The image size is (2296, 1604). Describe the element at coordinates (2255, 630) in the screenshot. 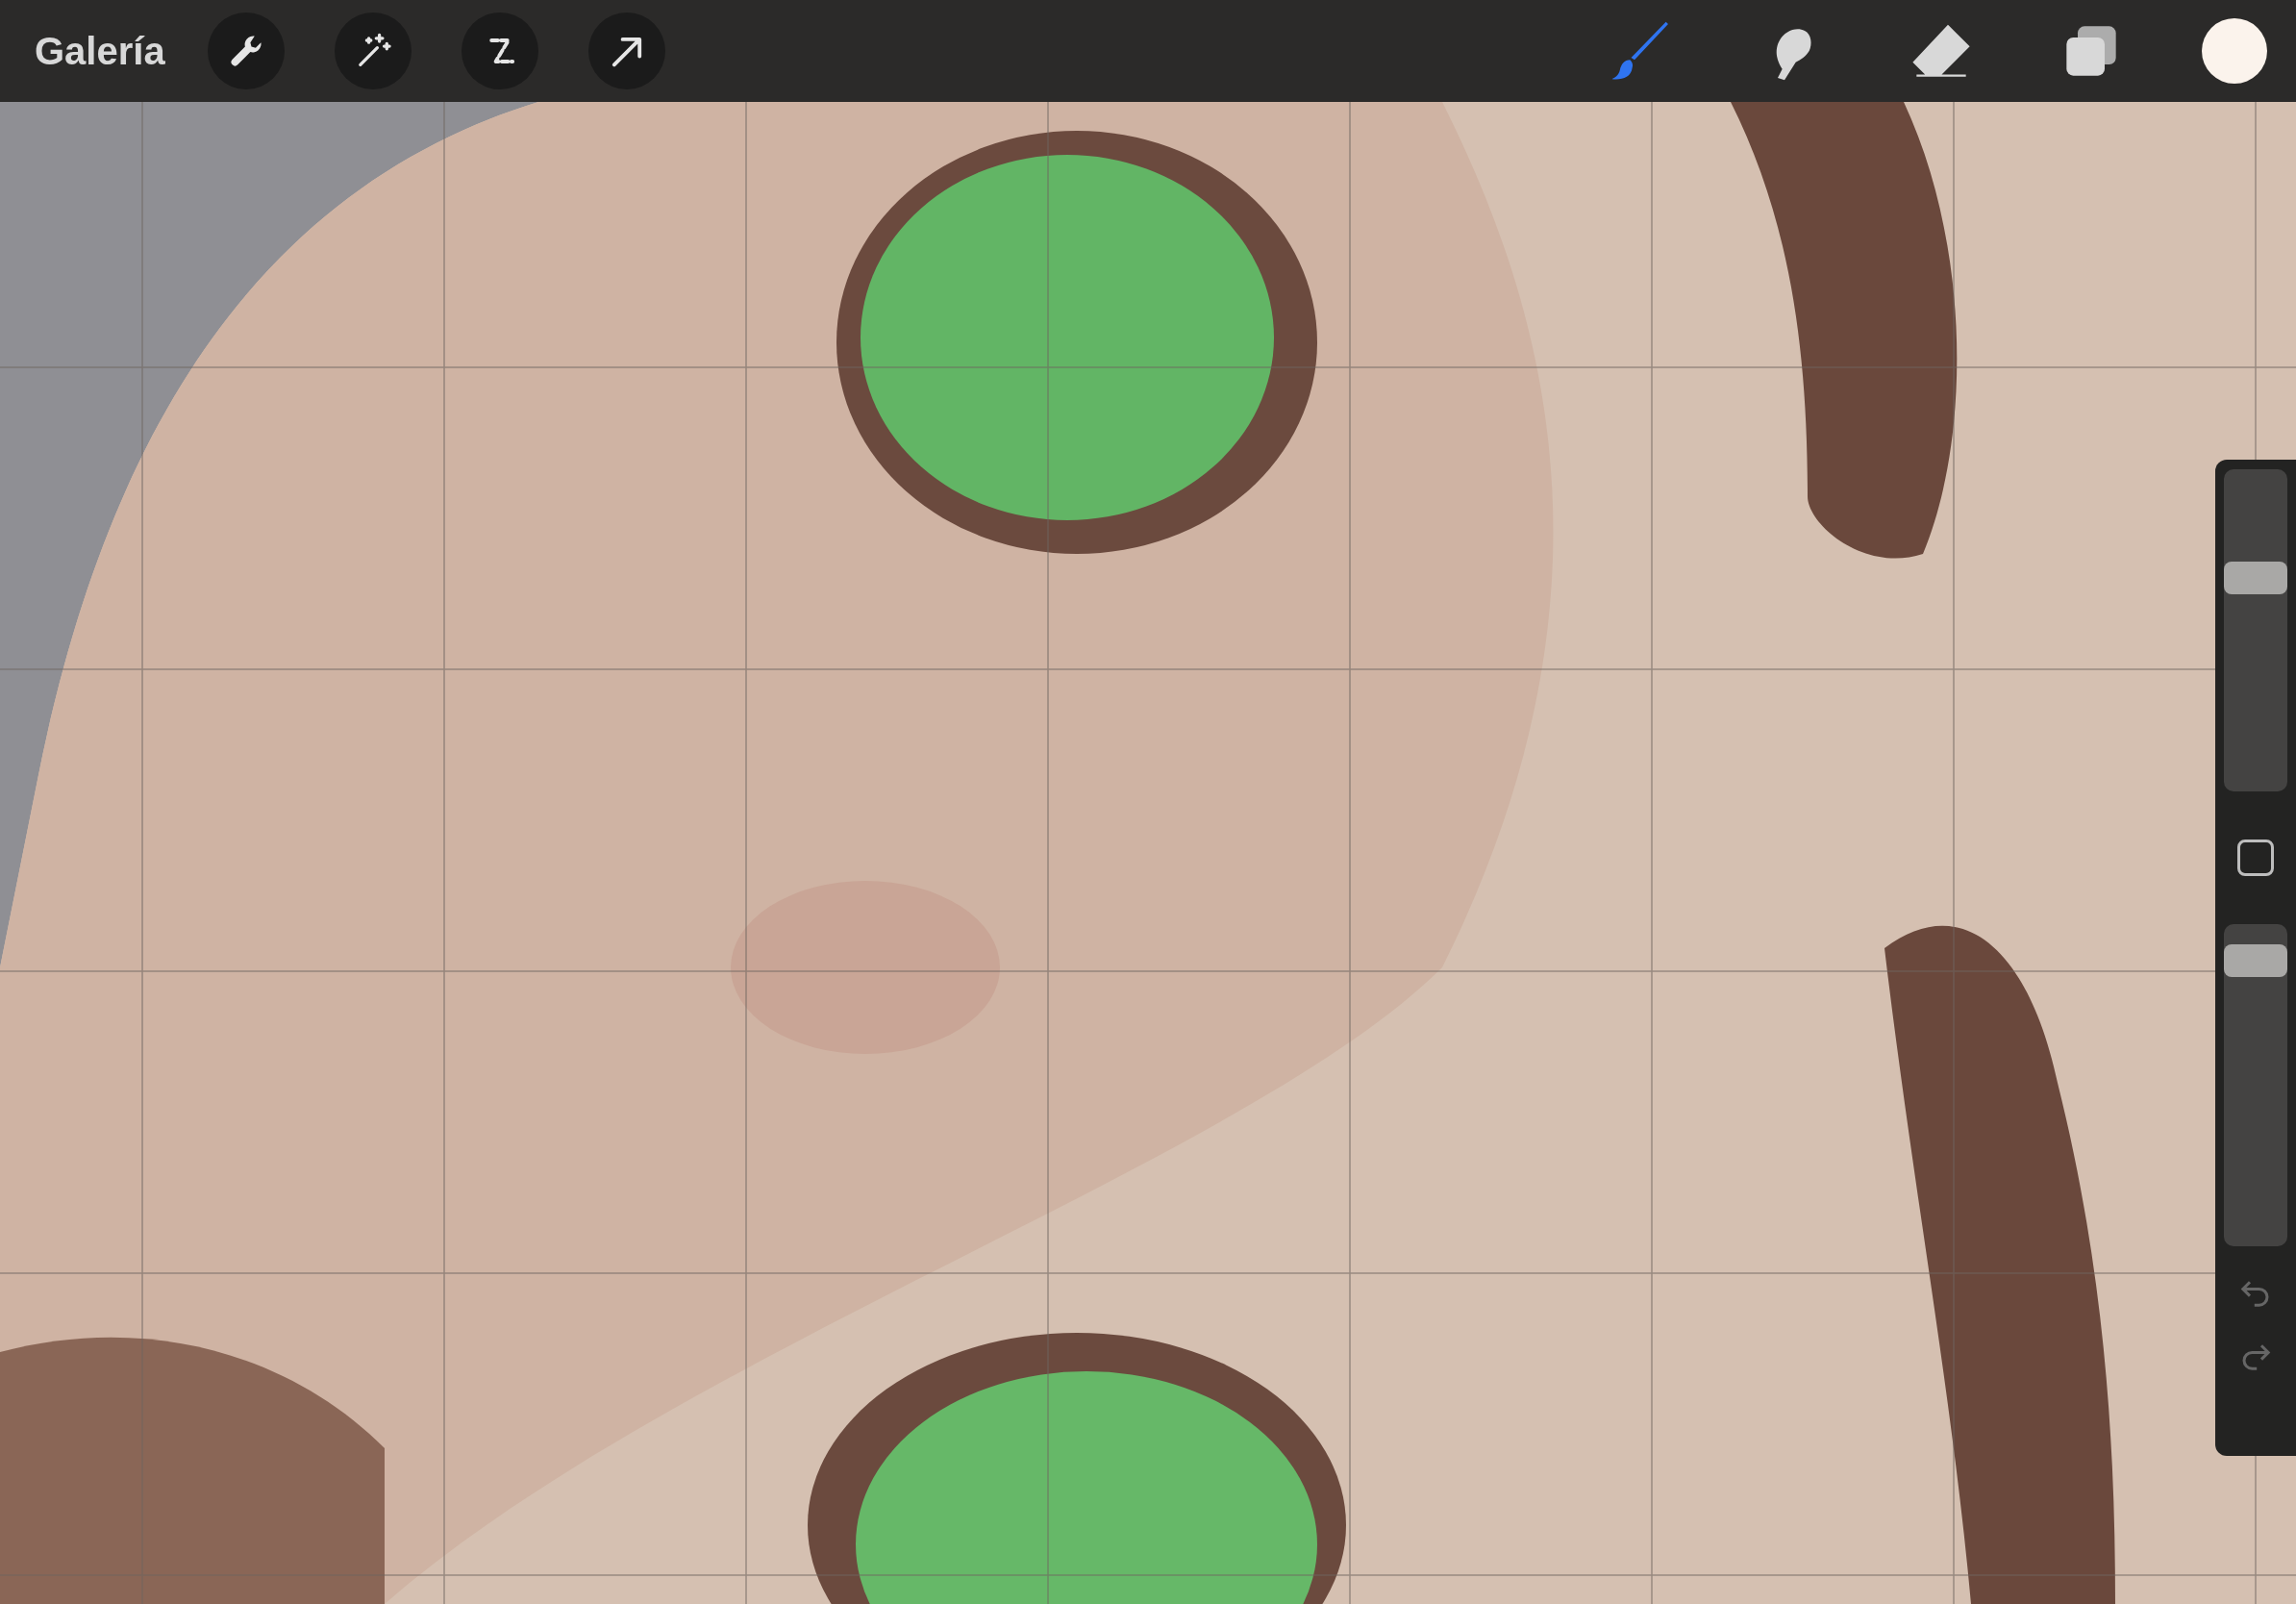

I see `brush-size-slider` at that location.